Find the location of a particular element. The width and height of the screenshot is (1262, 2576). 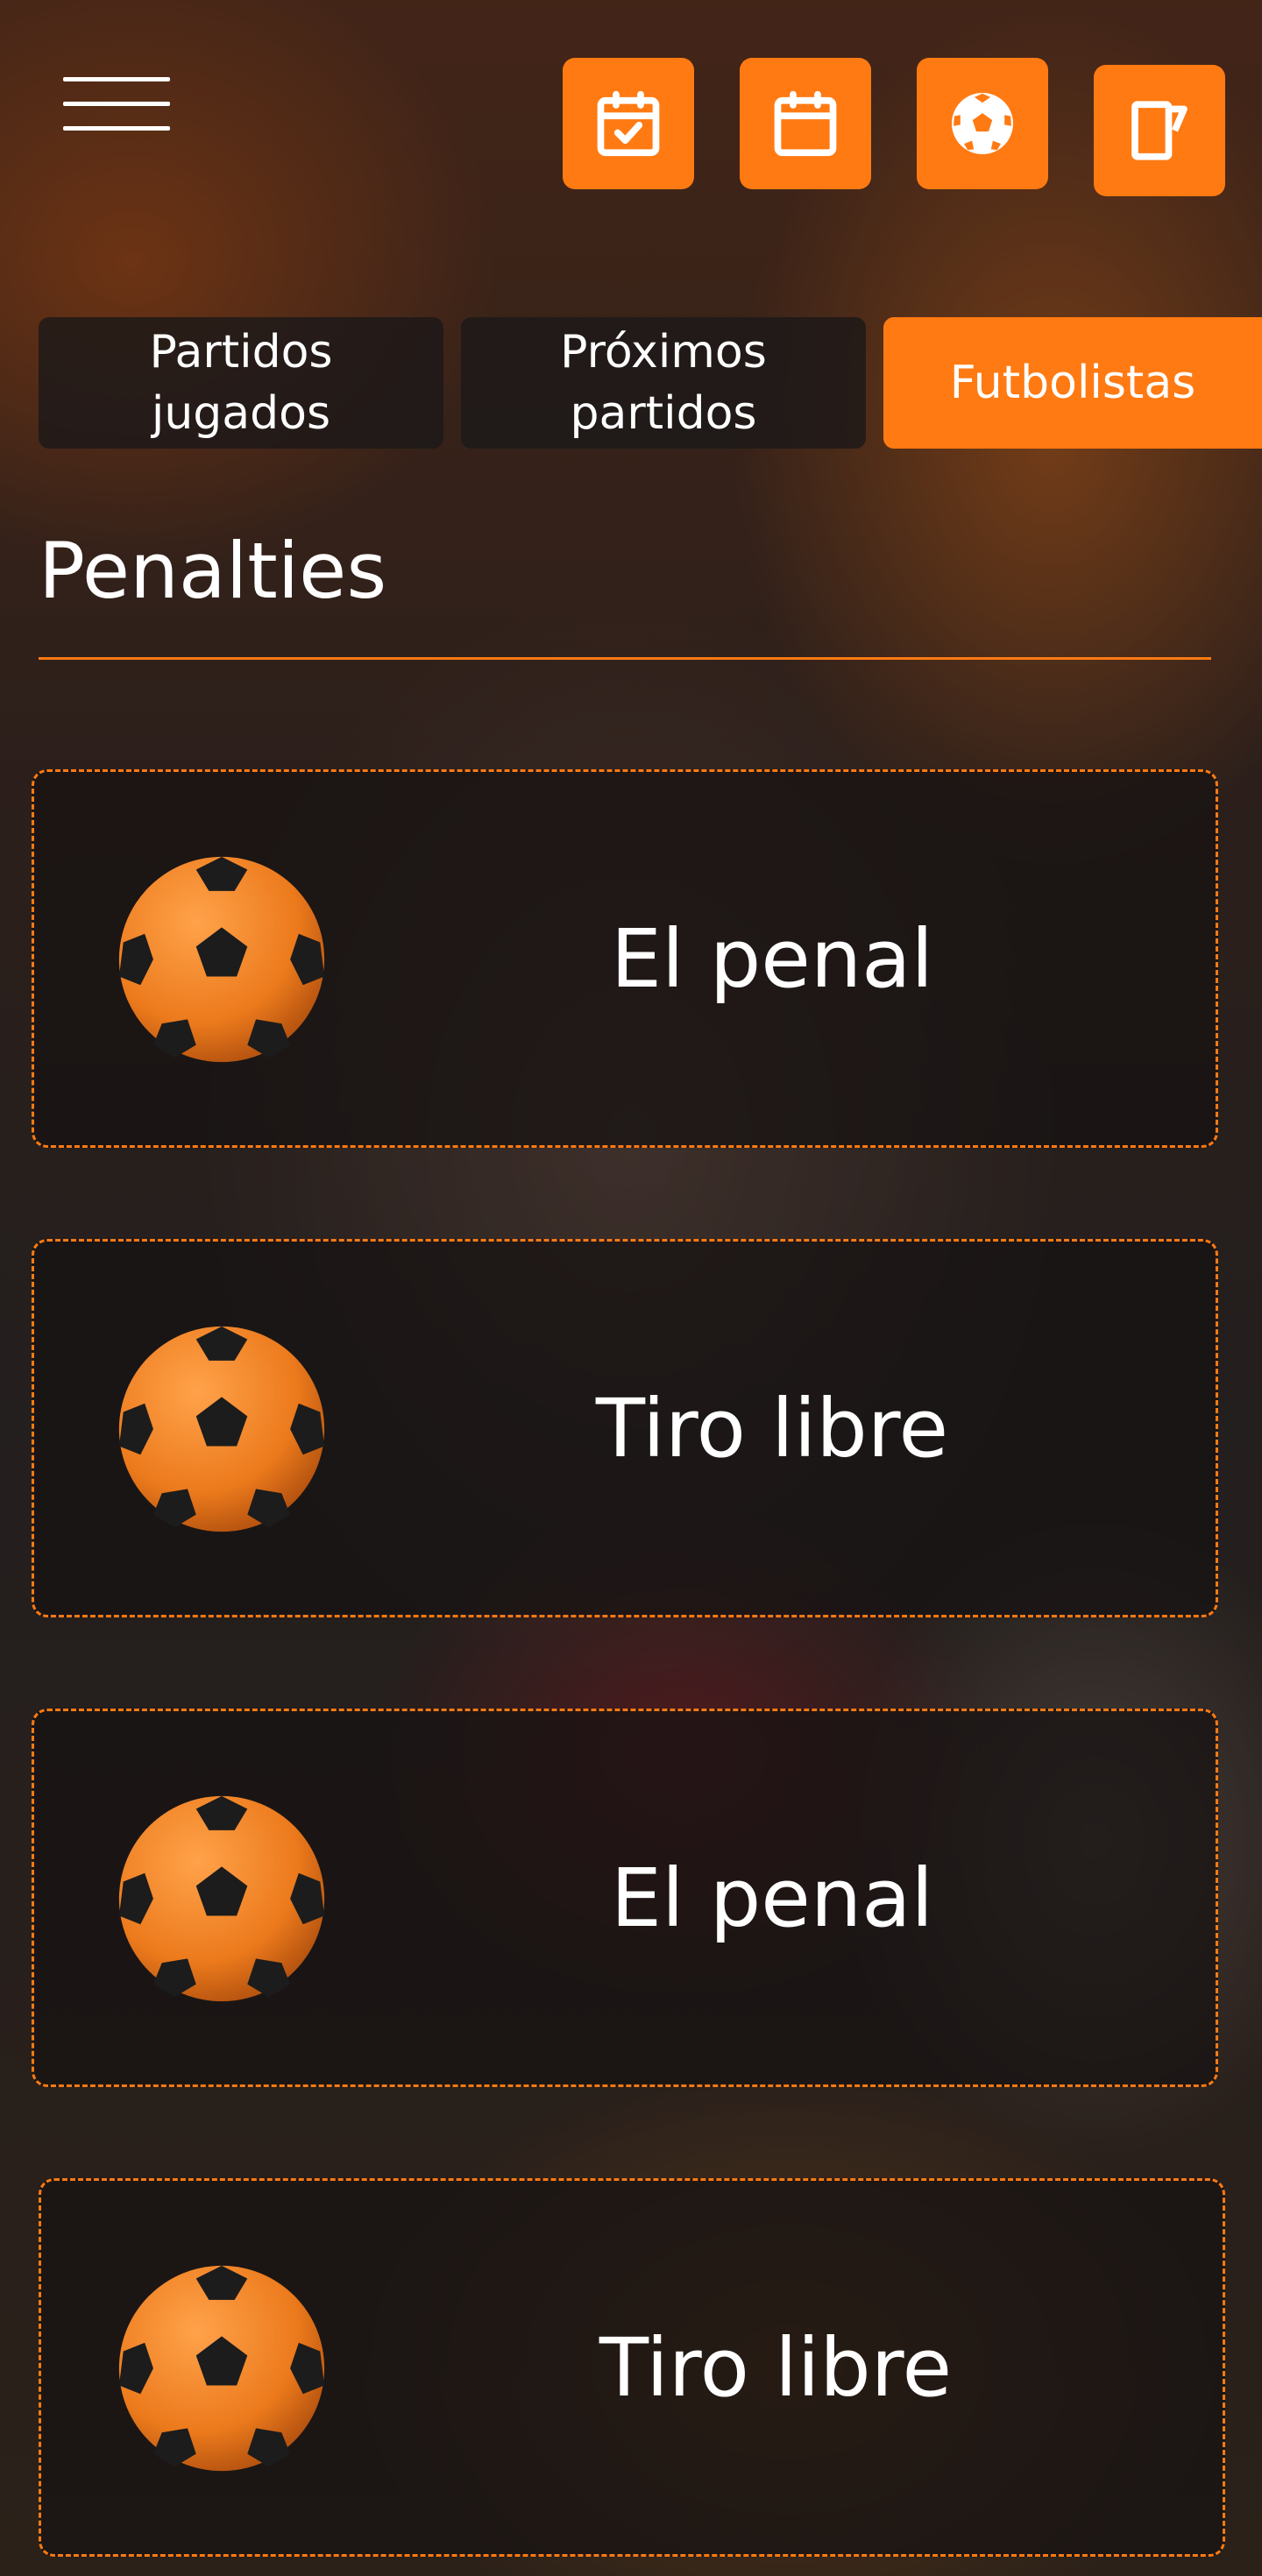

section-title: Penalties is located at coordinates (213, 571).